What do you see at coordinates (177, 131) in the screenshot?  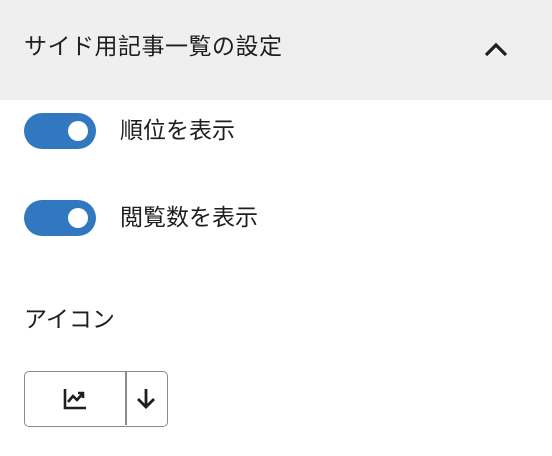 I see `show-rank-label: 順位を表示` at bounding box center [177, 131].